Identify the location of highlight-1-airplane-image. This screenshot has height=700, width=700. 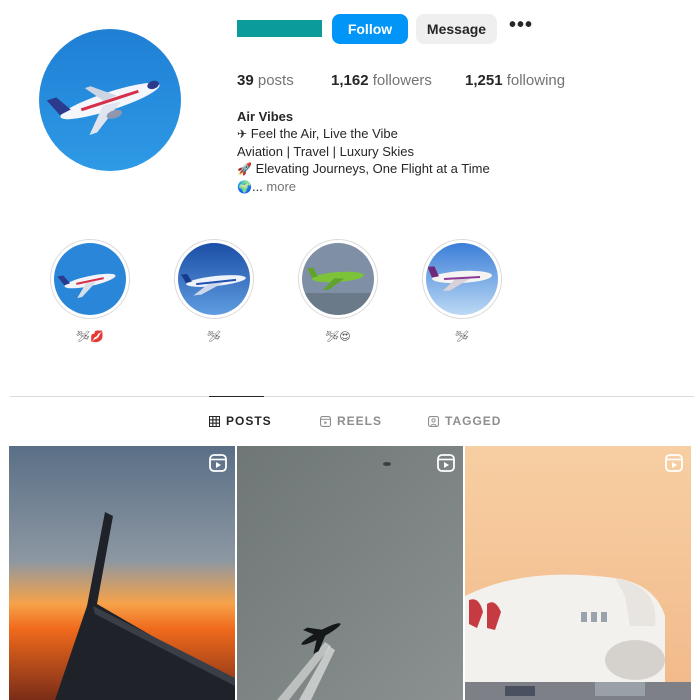
(90, 279).